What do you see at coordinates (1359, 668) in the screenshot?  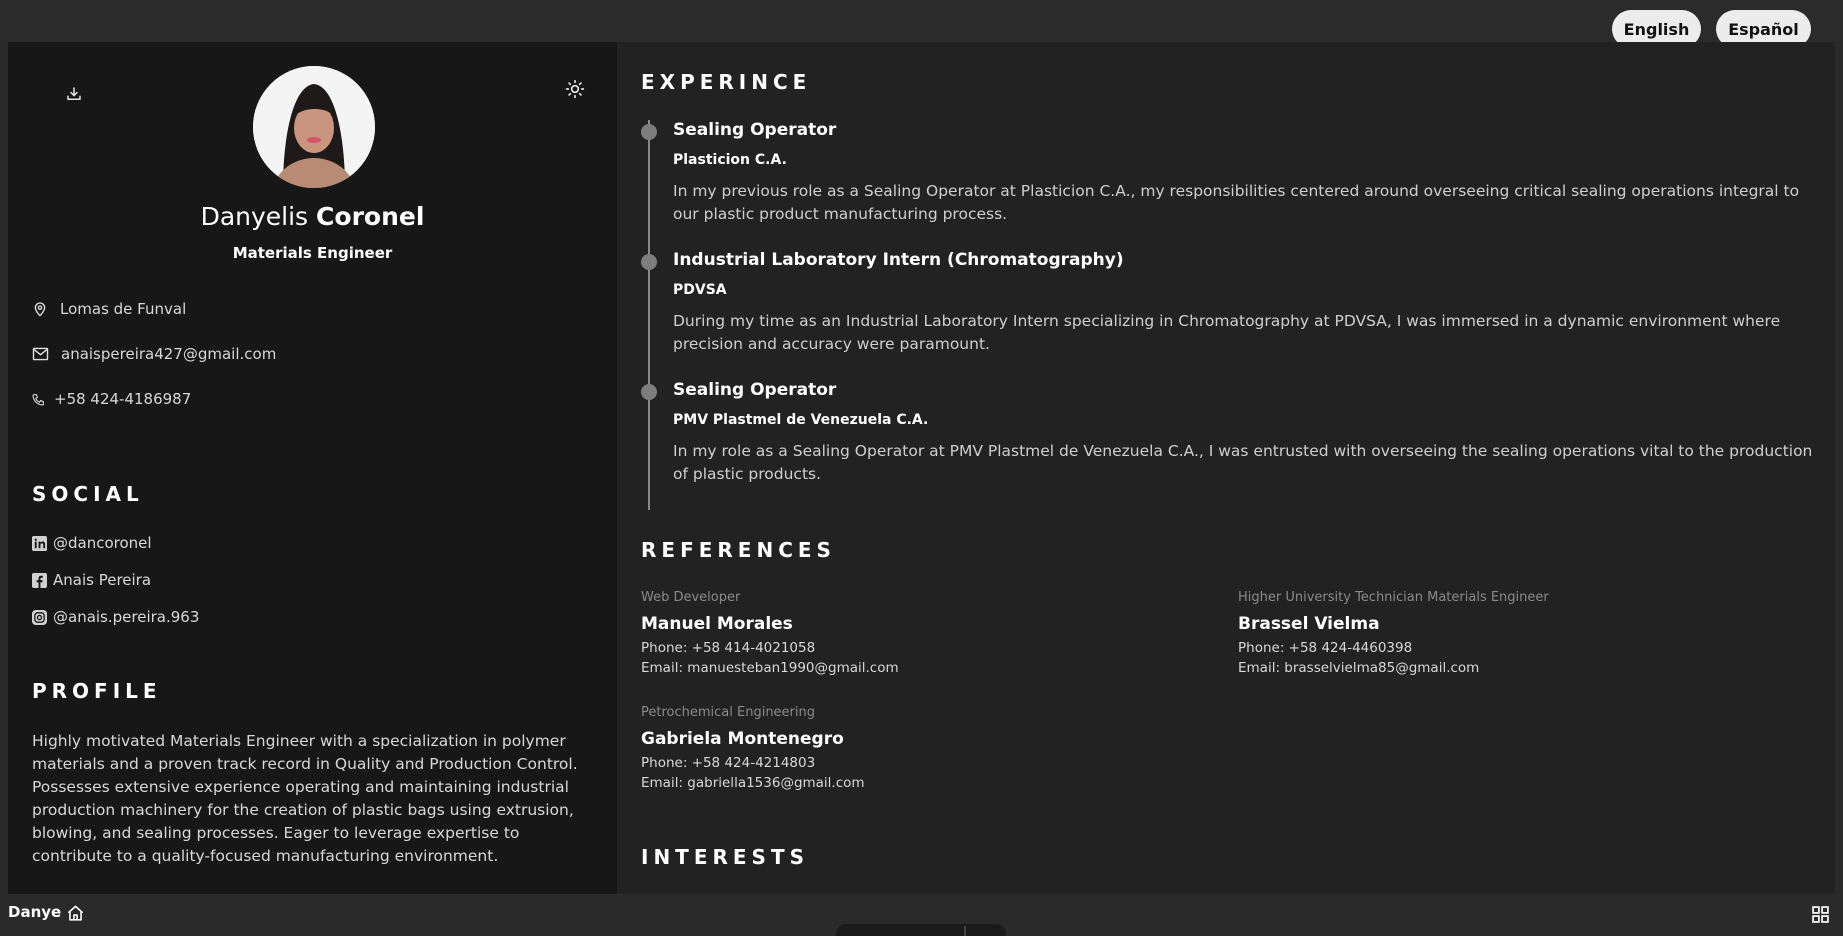 I see `reference-email: Email: brasselvielma85@gmail.com` at bounding box center [1359, 668].